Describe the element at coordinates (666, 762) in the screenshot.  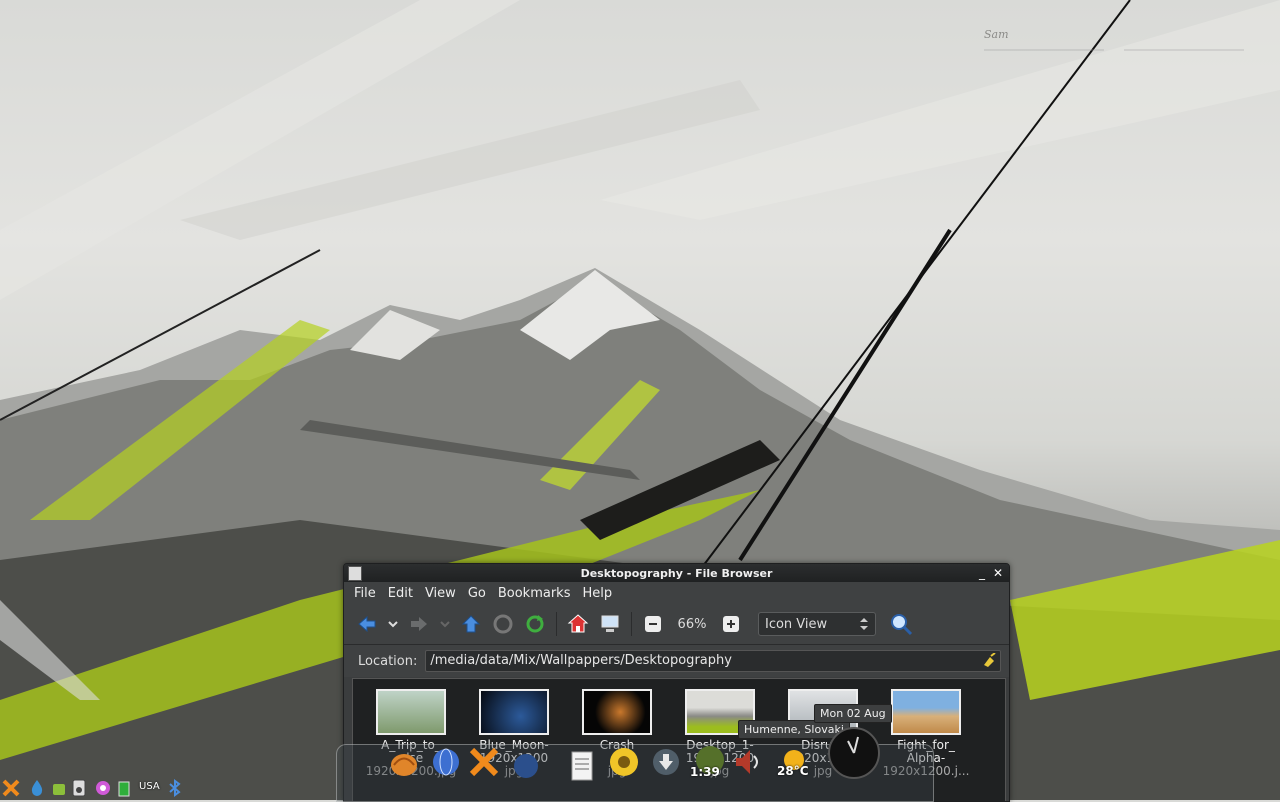
I see `download-icon` at that location.